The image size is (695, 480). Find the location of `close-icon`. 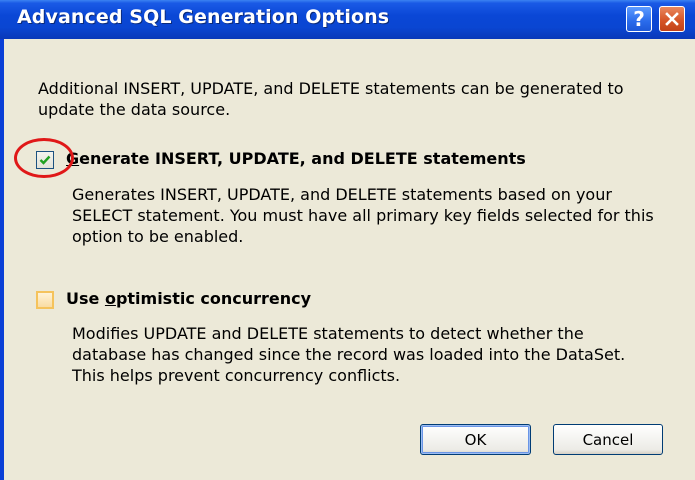

close-icon is located at coordinates (672, 19).